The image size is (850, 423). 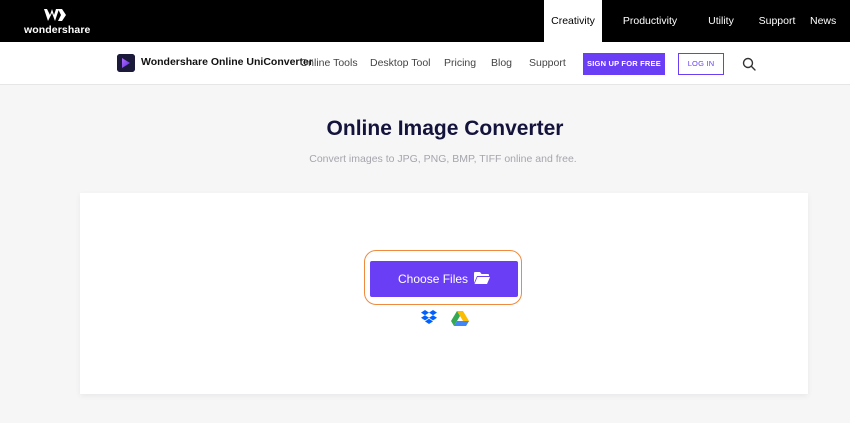 I want to click on nav-desktop-tool: Desktop Tool, so click(x=400, y=63).